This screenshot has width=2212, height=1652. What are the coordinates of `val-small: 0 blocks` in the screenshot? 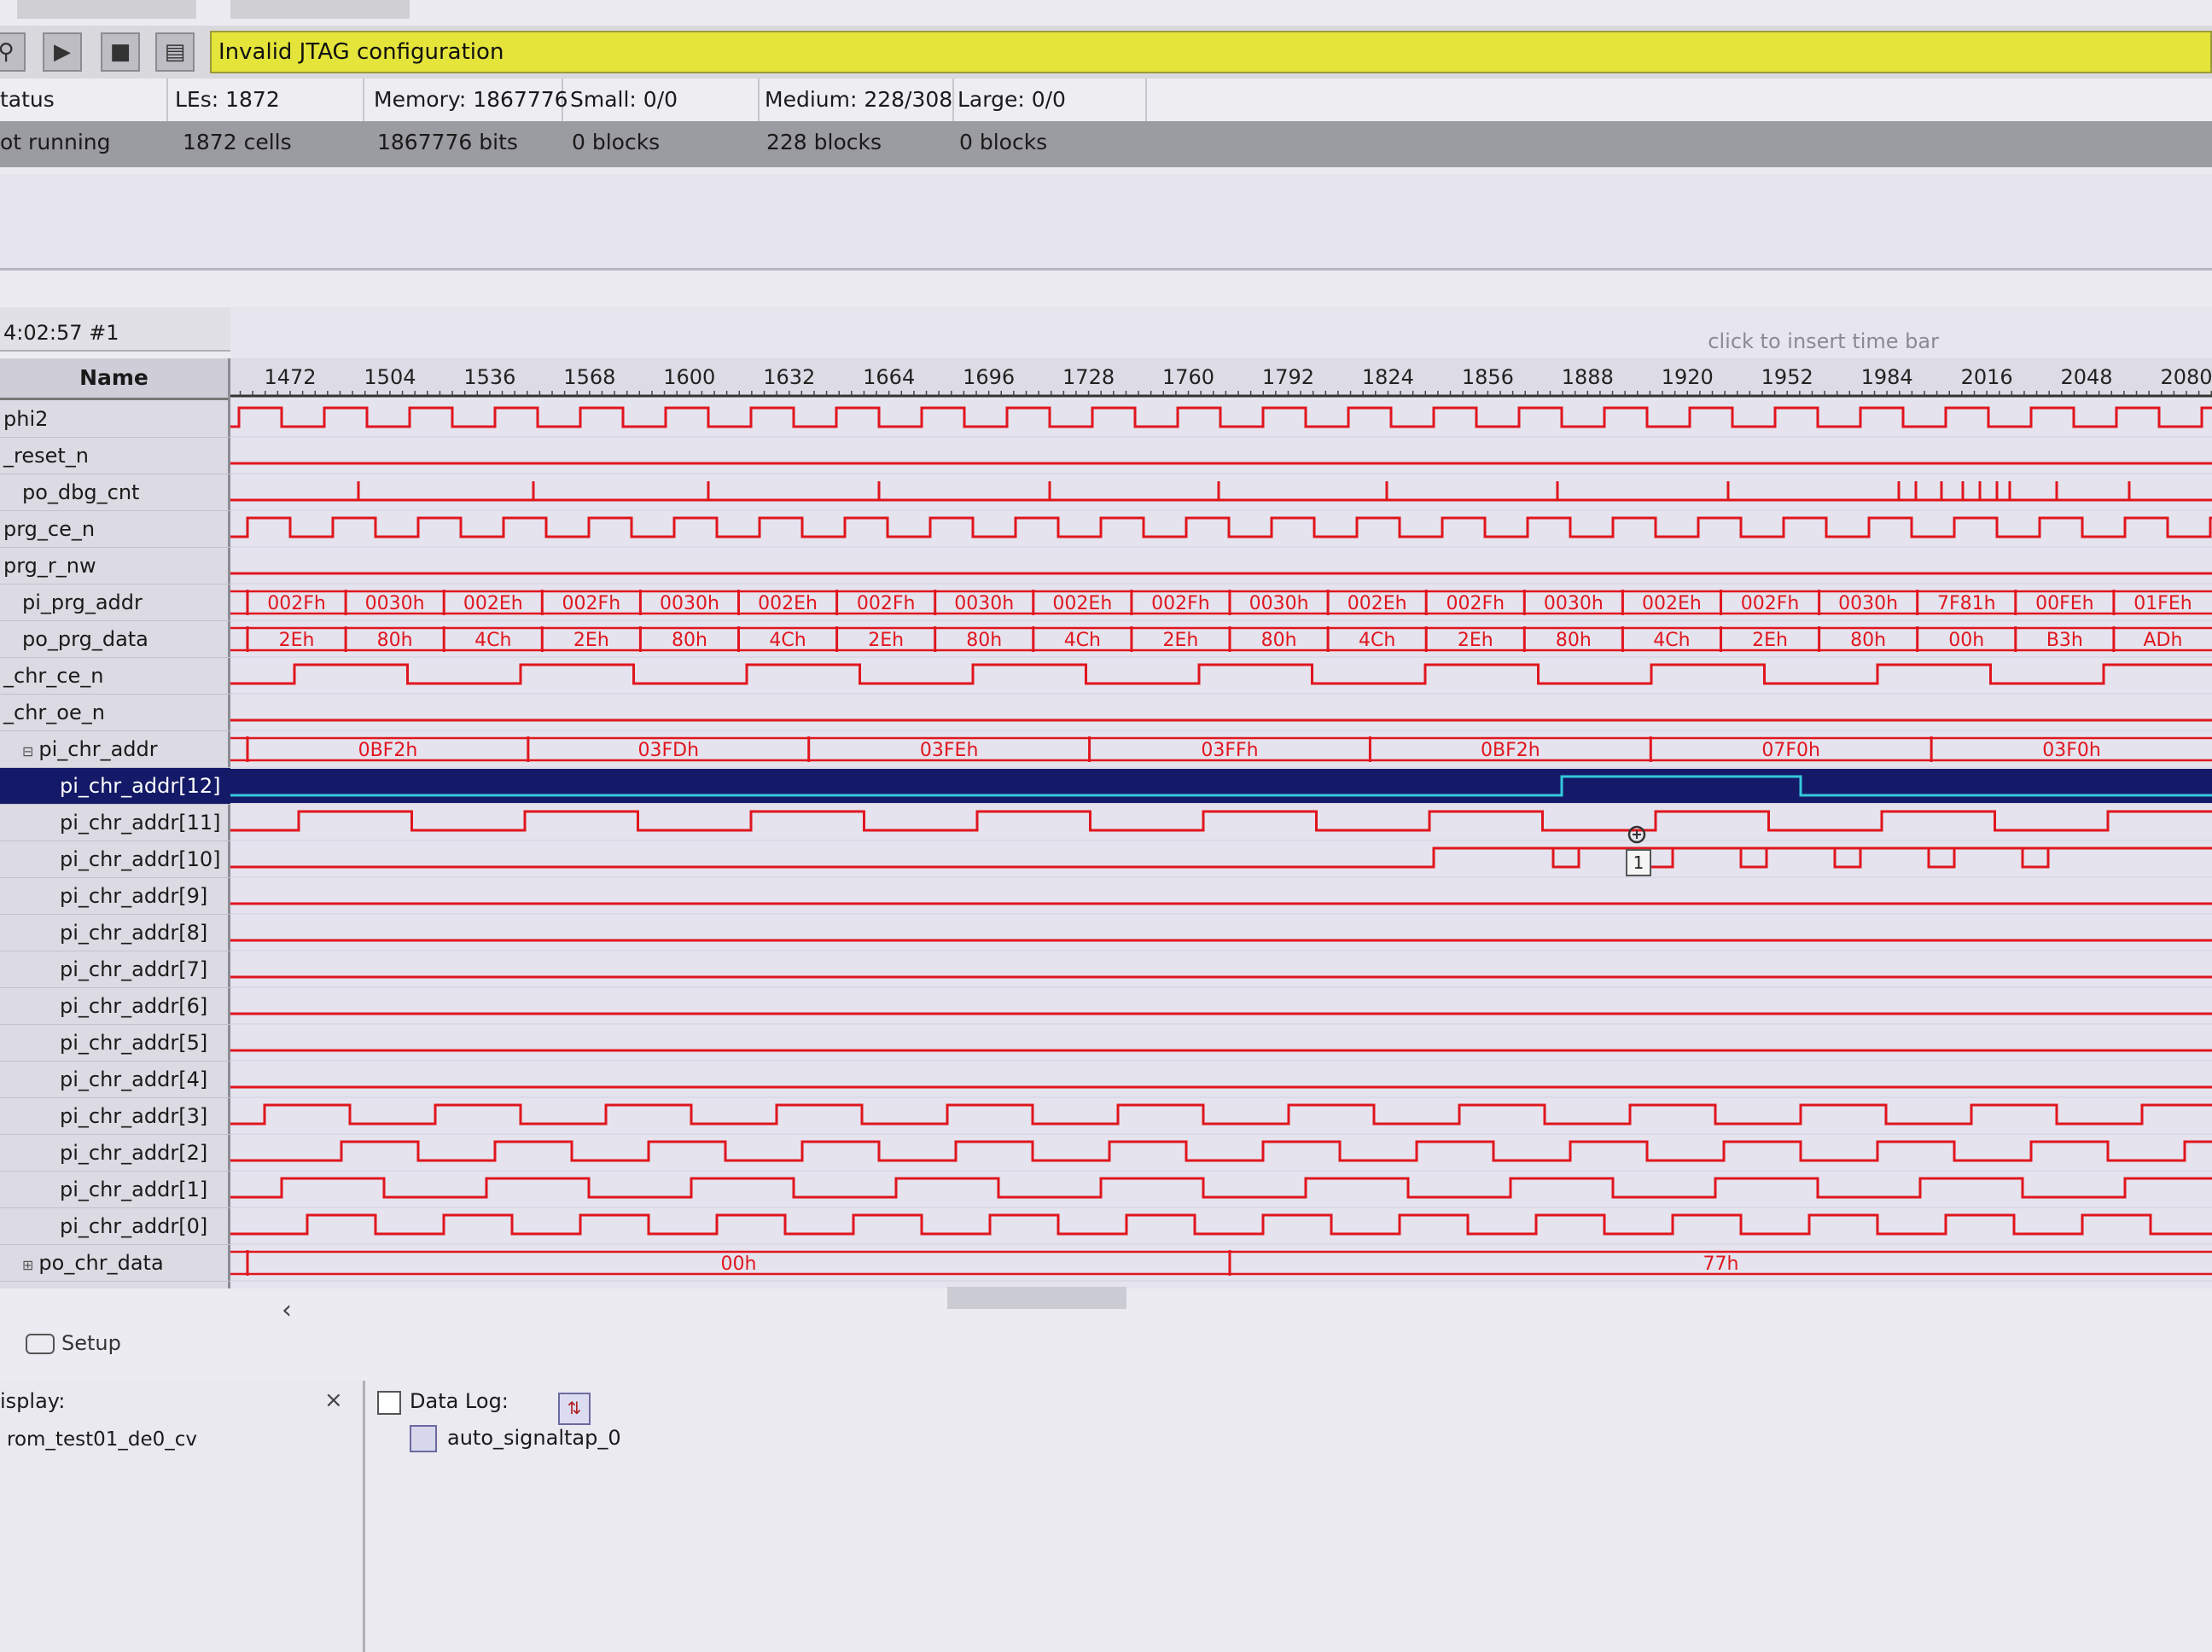 It's located at (616, 142).